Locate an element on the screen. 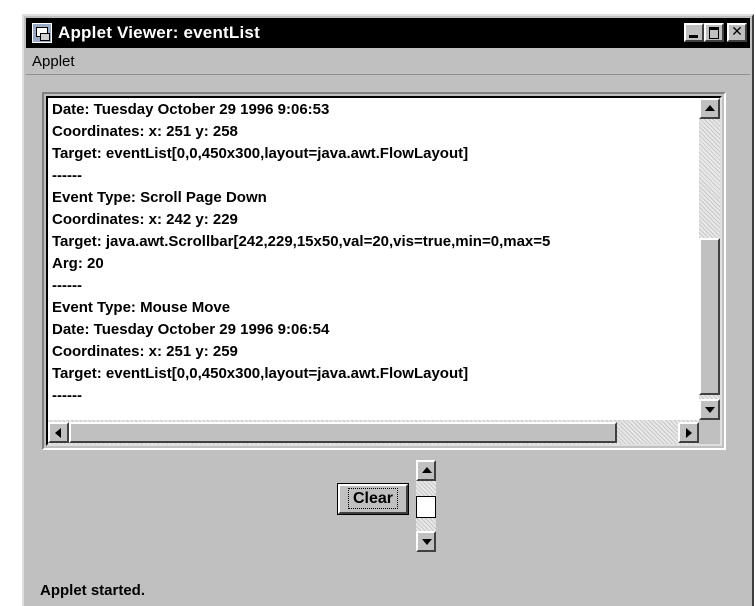 This screenshot has height=606, width=756. clear-button-label: Clear is located at coordinates (373, 498).